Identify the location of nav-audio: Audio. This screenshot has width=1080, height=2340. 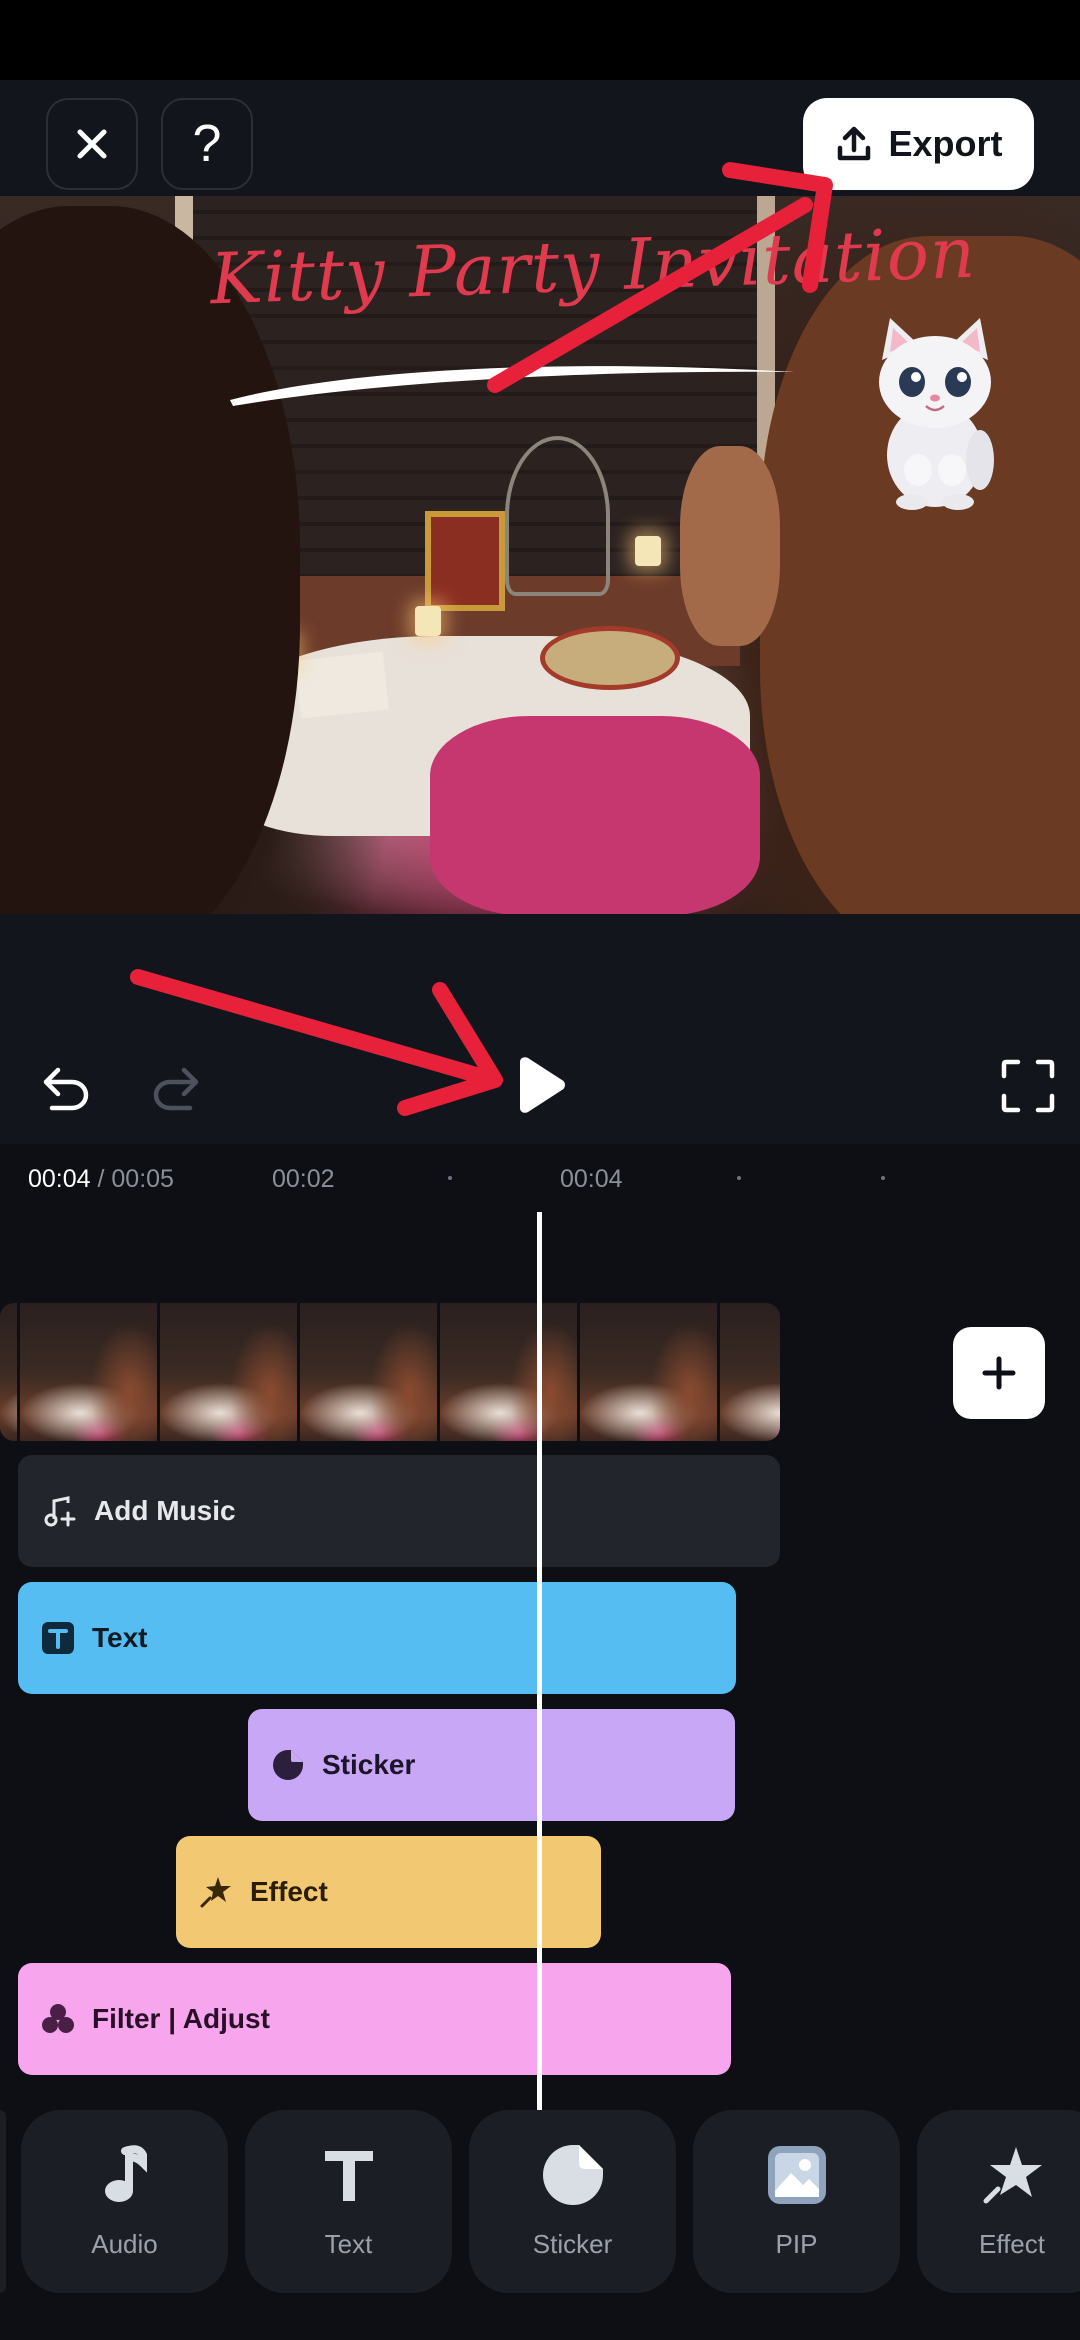
(124, 2201).